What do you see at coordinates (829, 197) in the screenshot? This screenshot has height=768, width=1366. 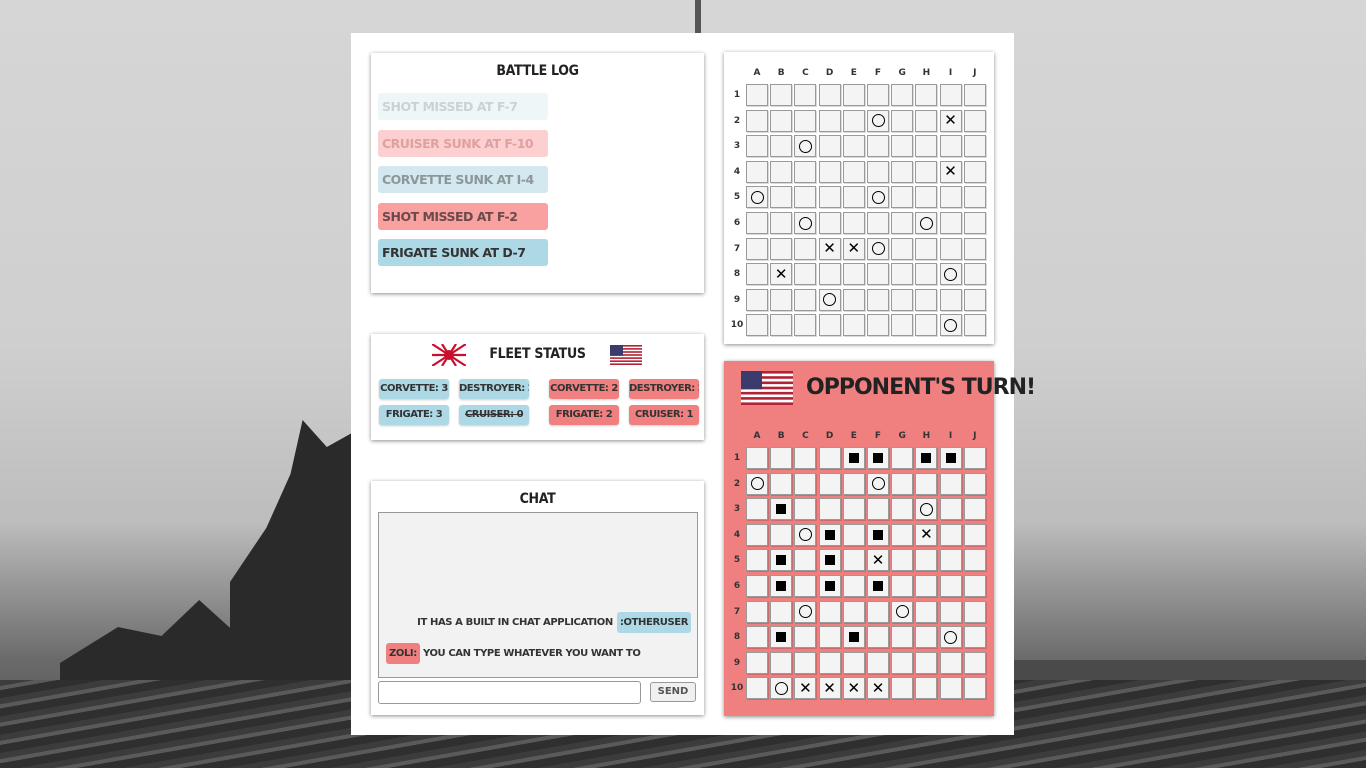 I see `grid-cell-d5` at bounding box center [829, 197].